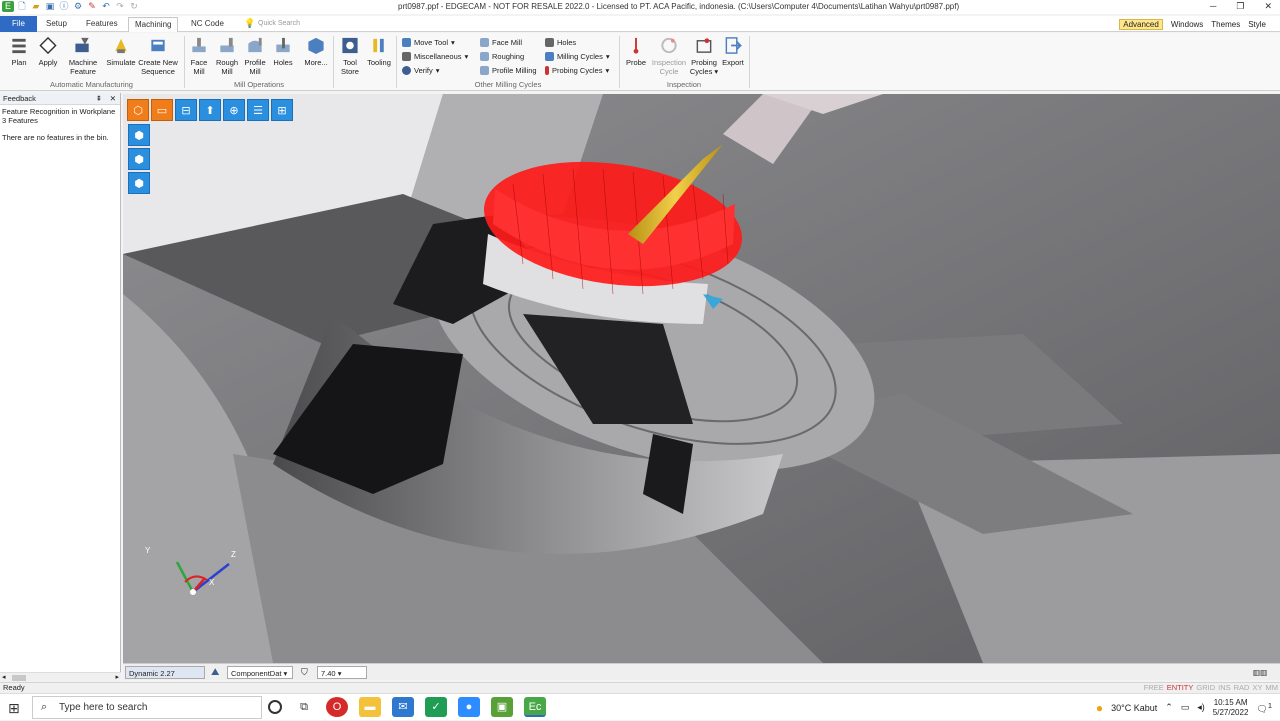  What do you see at coordinates (4, 677) in the screenshot?
I see `scroll-left-icon: ◂` at bounding box center [4, 677].